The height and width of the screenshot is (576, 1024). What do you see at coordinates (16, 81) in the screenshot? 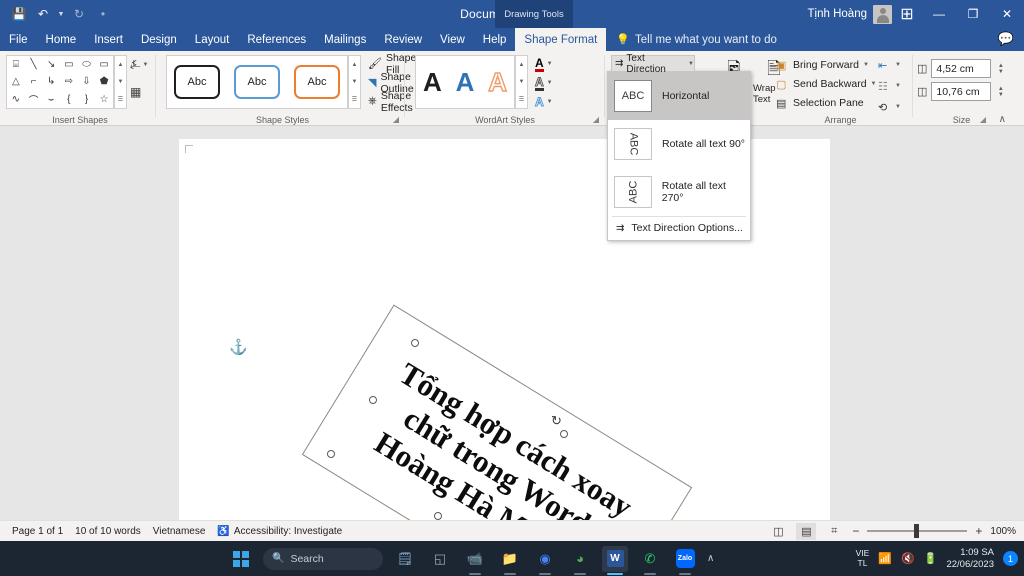
I see `shape-item: △` at bounding box center [16, 81].